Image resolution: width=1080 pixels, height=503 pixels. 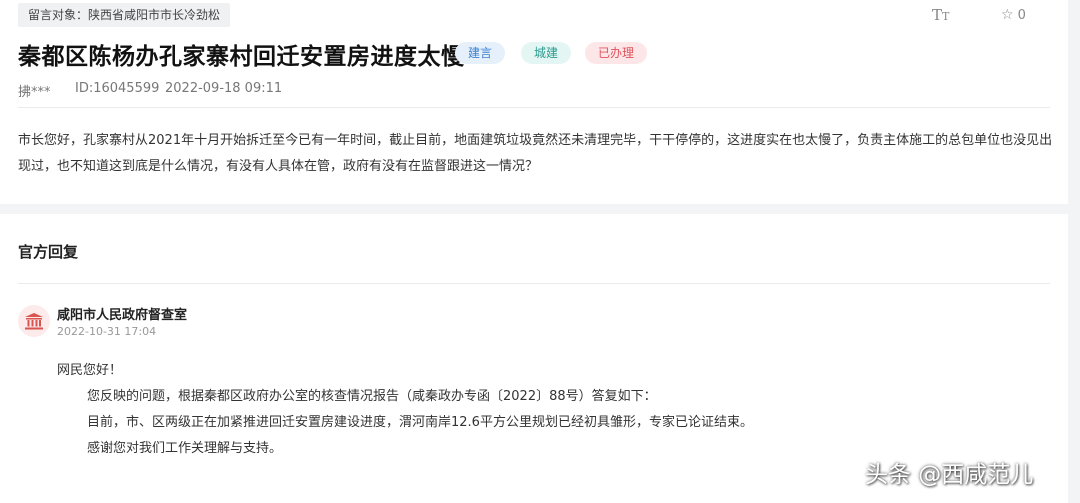 I want to click on category-badge-suggestion: 建言, so click(x=480, y=53).